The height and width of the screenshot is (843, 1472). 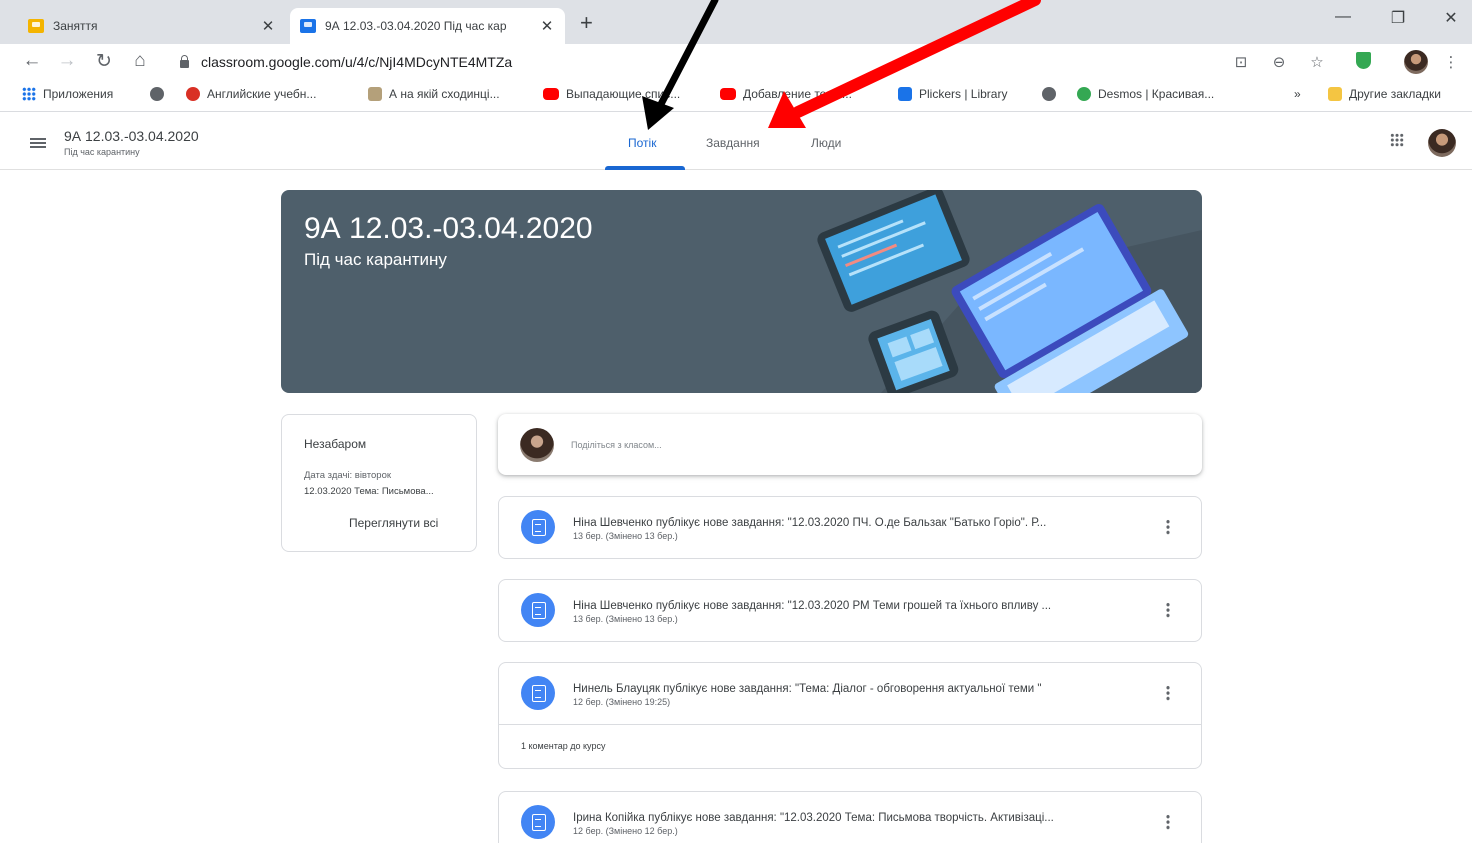 I want to click on classroom-yellow-icon, so click(x=36, y=26).